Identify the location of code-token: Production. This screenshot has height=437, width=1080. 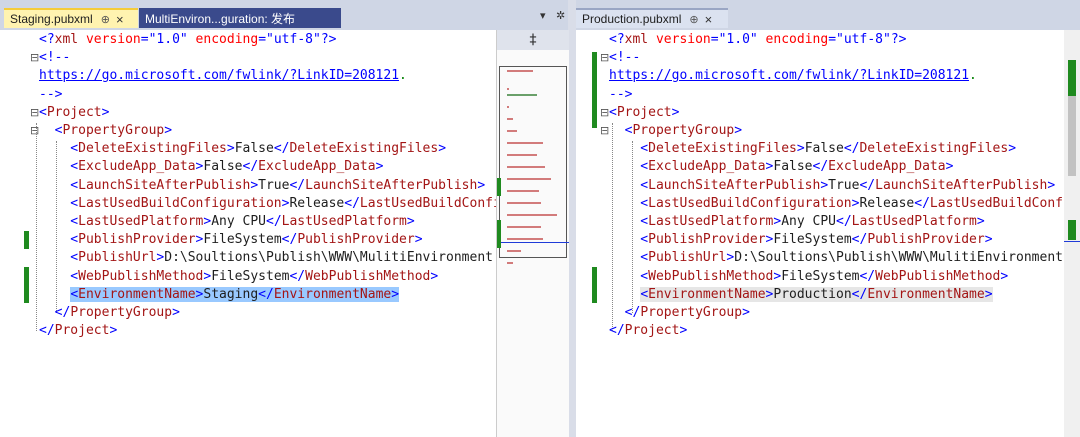
(812, 294).